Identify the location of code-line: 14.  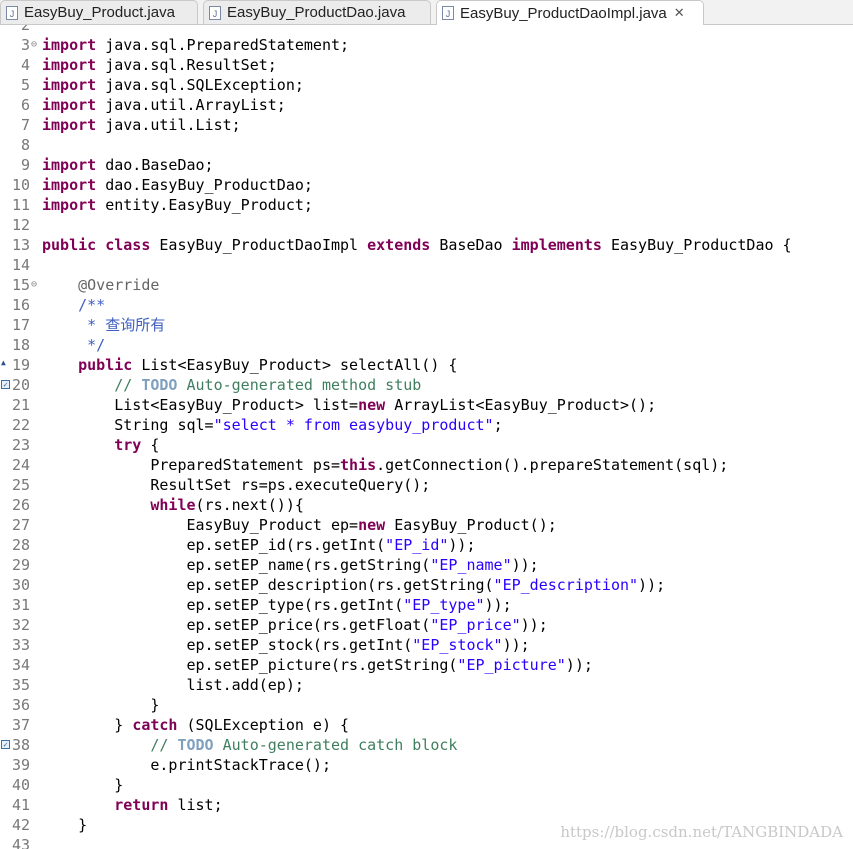
(426, 265).